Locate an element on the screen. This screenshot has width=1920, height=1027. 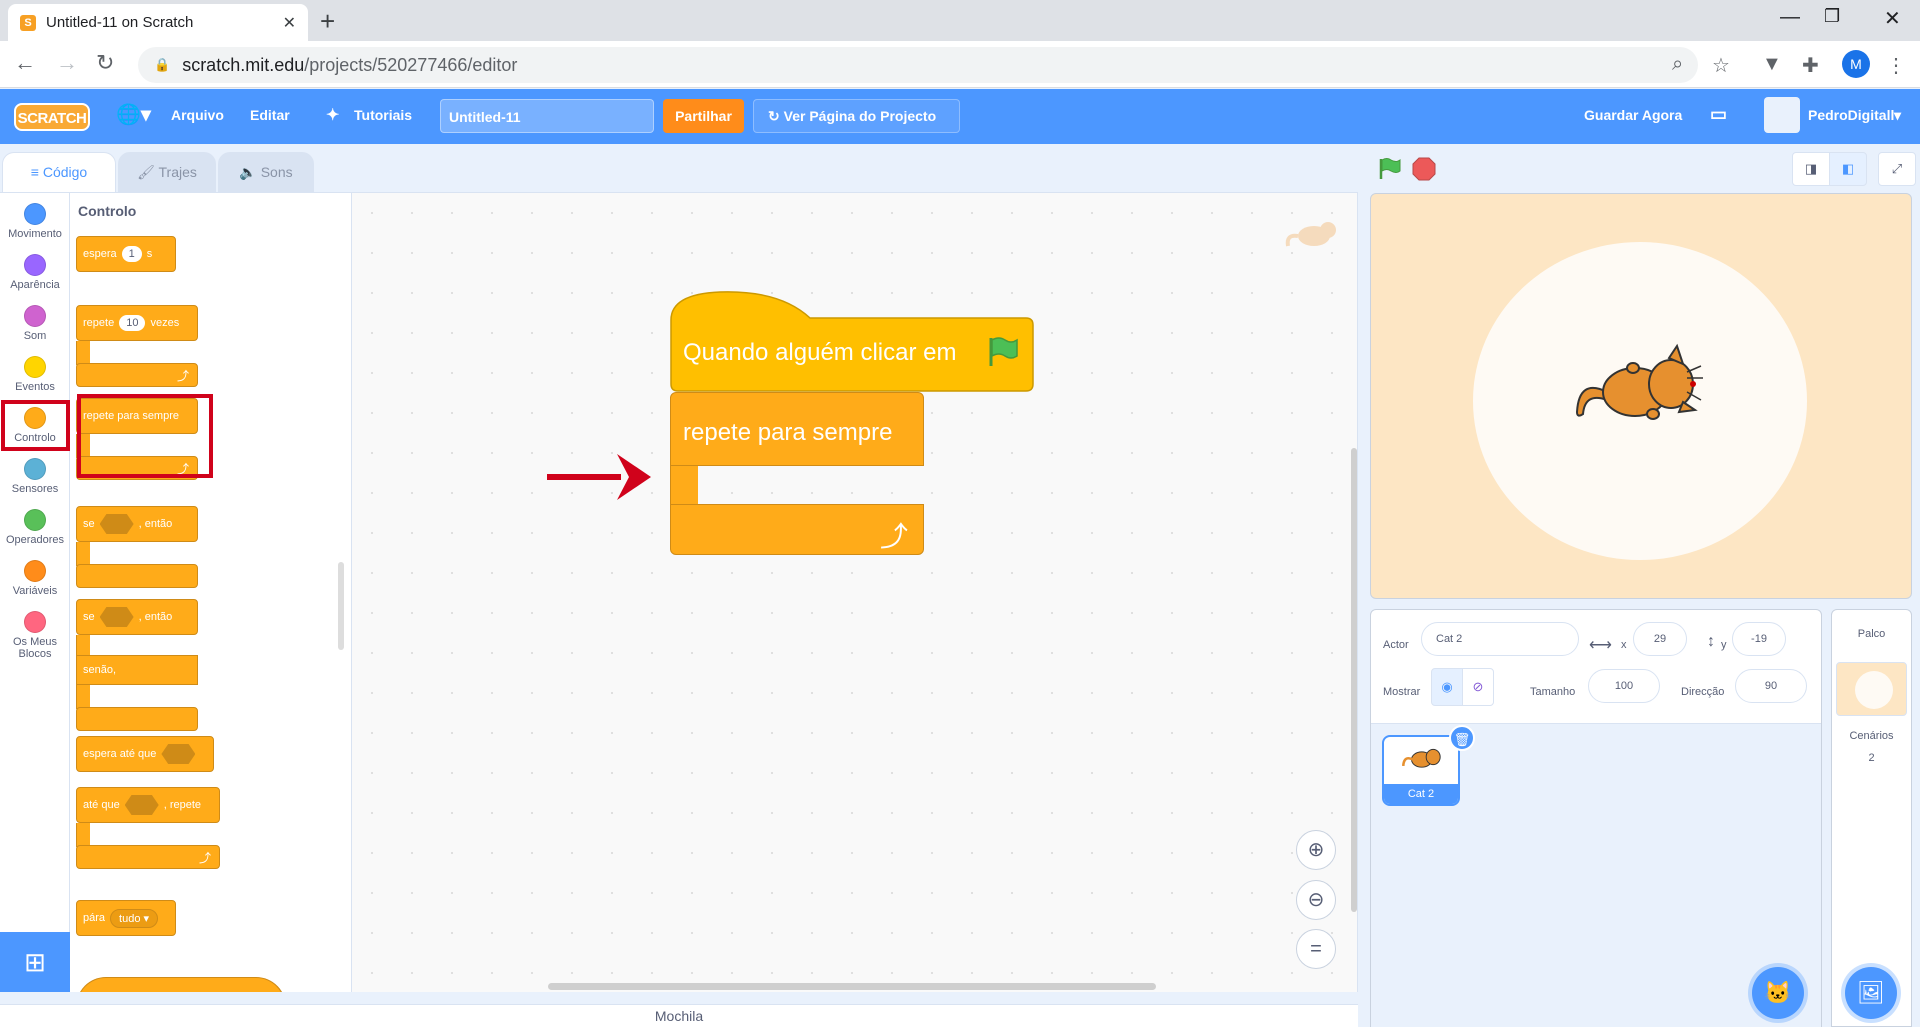
backpack-bar: Mochila is located at coordinates (679, 1015).